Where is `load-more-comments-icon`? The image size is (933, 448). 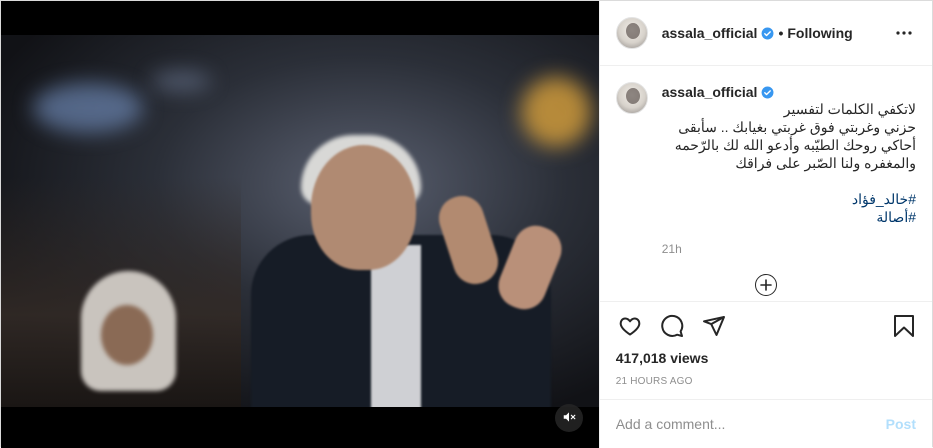
load-more-comments-icon is located at coordinates (765, 285).